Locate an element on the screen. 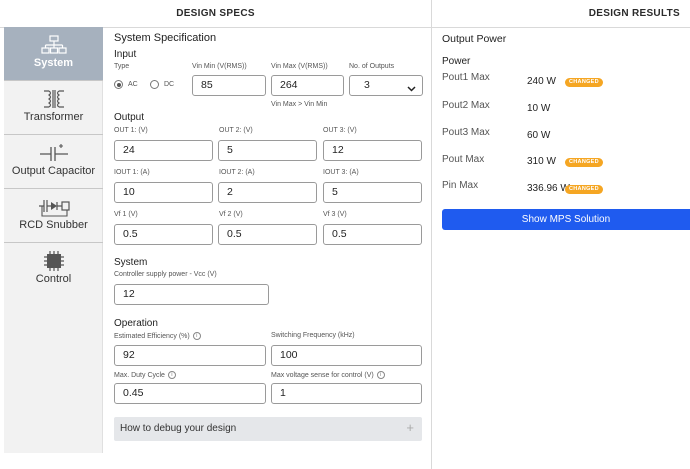 This screenshot has width=690, height=469. sidebar-item-system: System is located at coordinates (53, 54).